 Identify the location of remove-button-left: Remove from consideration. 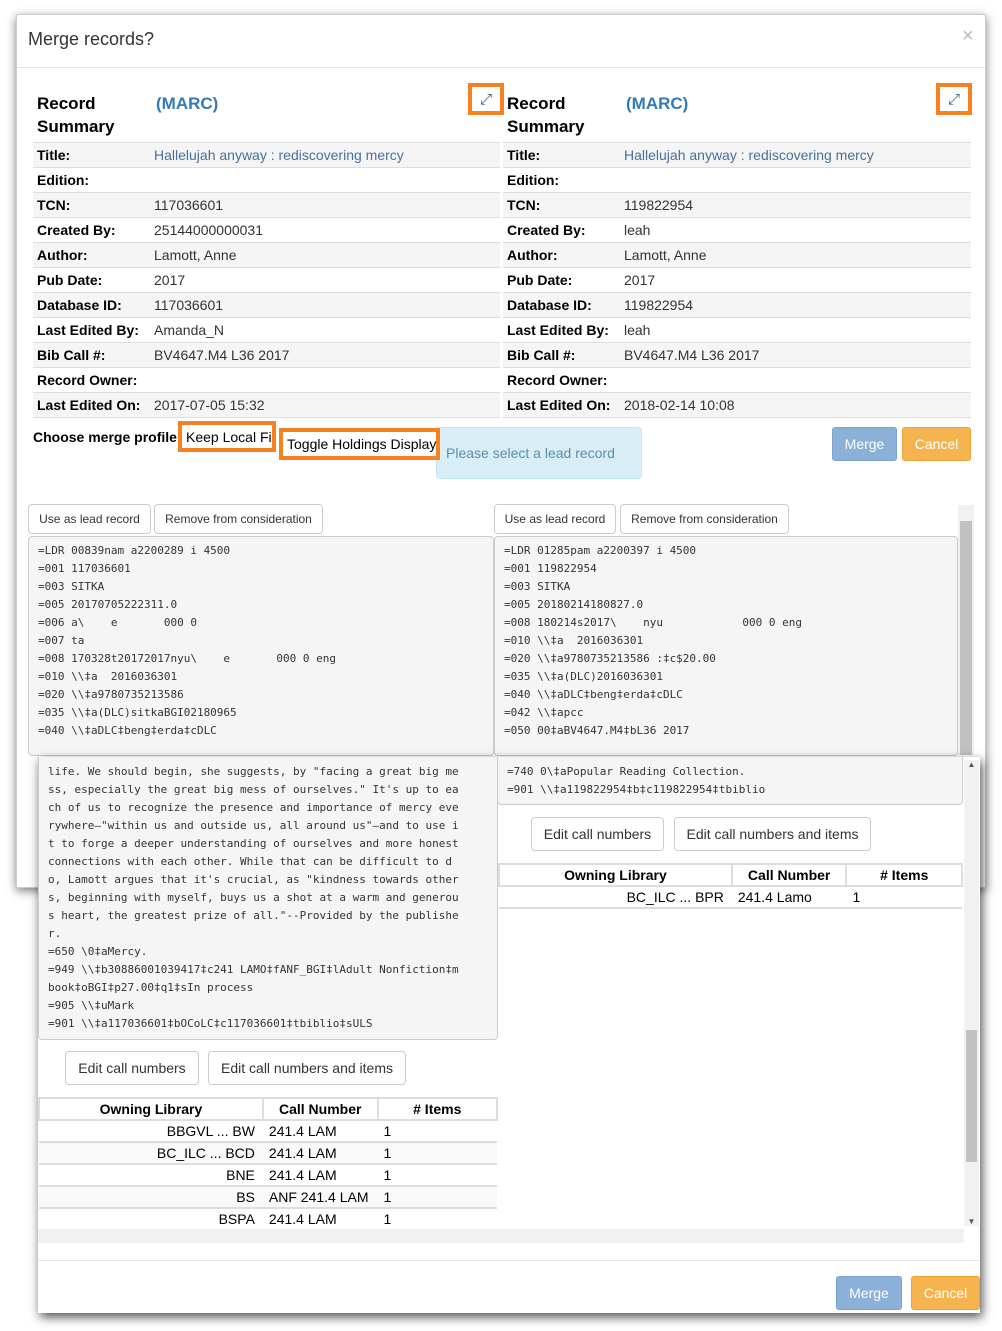
(238, 519).